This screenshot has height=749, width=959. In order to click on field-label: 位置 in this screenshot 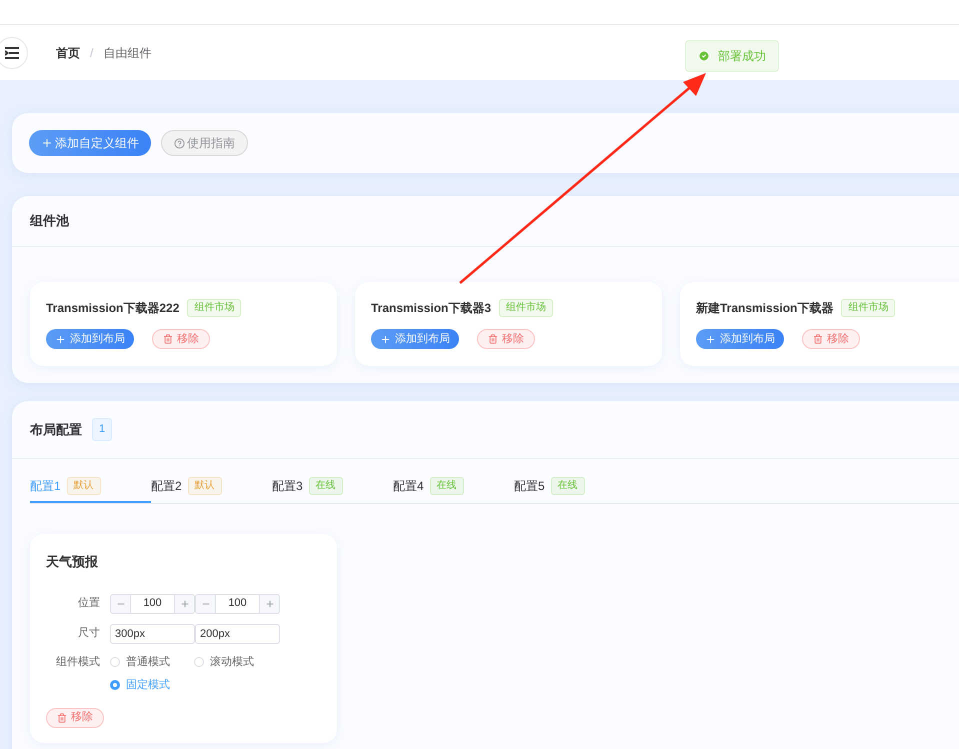, I will do `click(88, 604)`.